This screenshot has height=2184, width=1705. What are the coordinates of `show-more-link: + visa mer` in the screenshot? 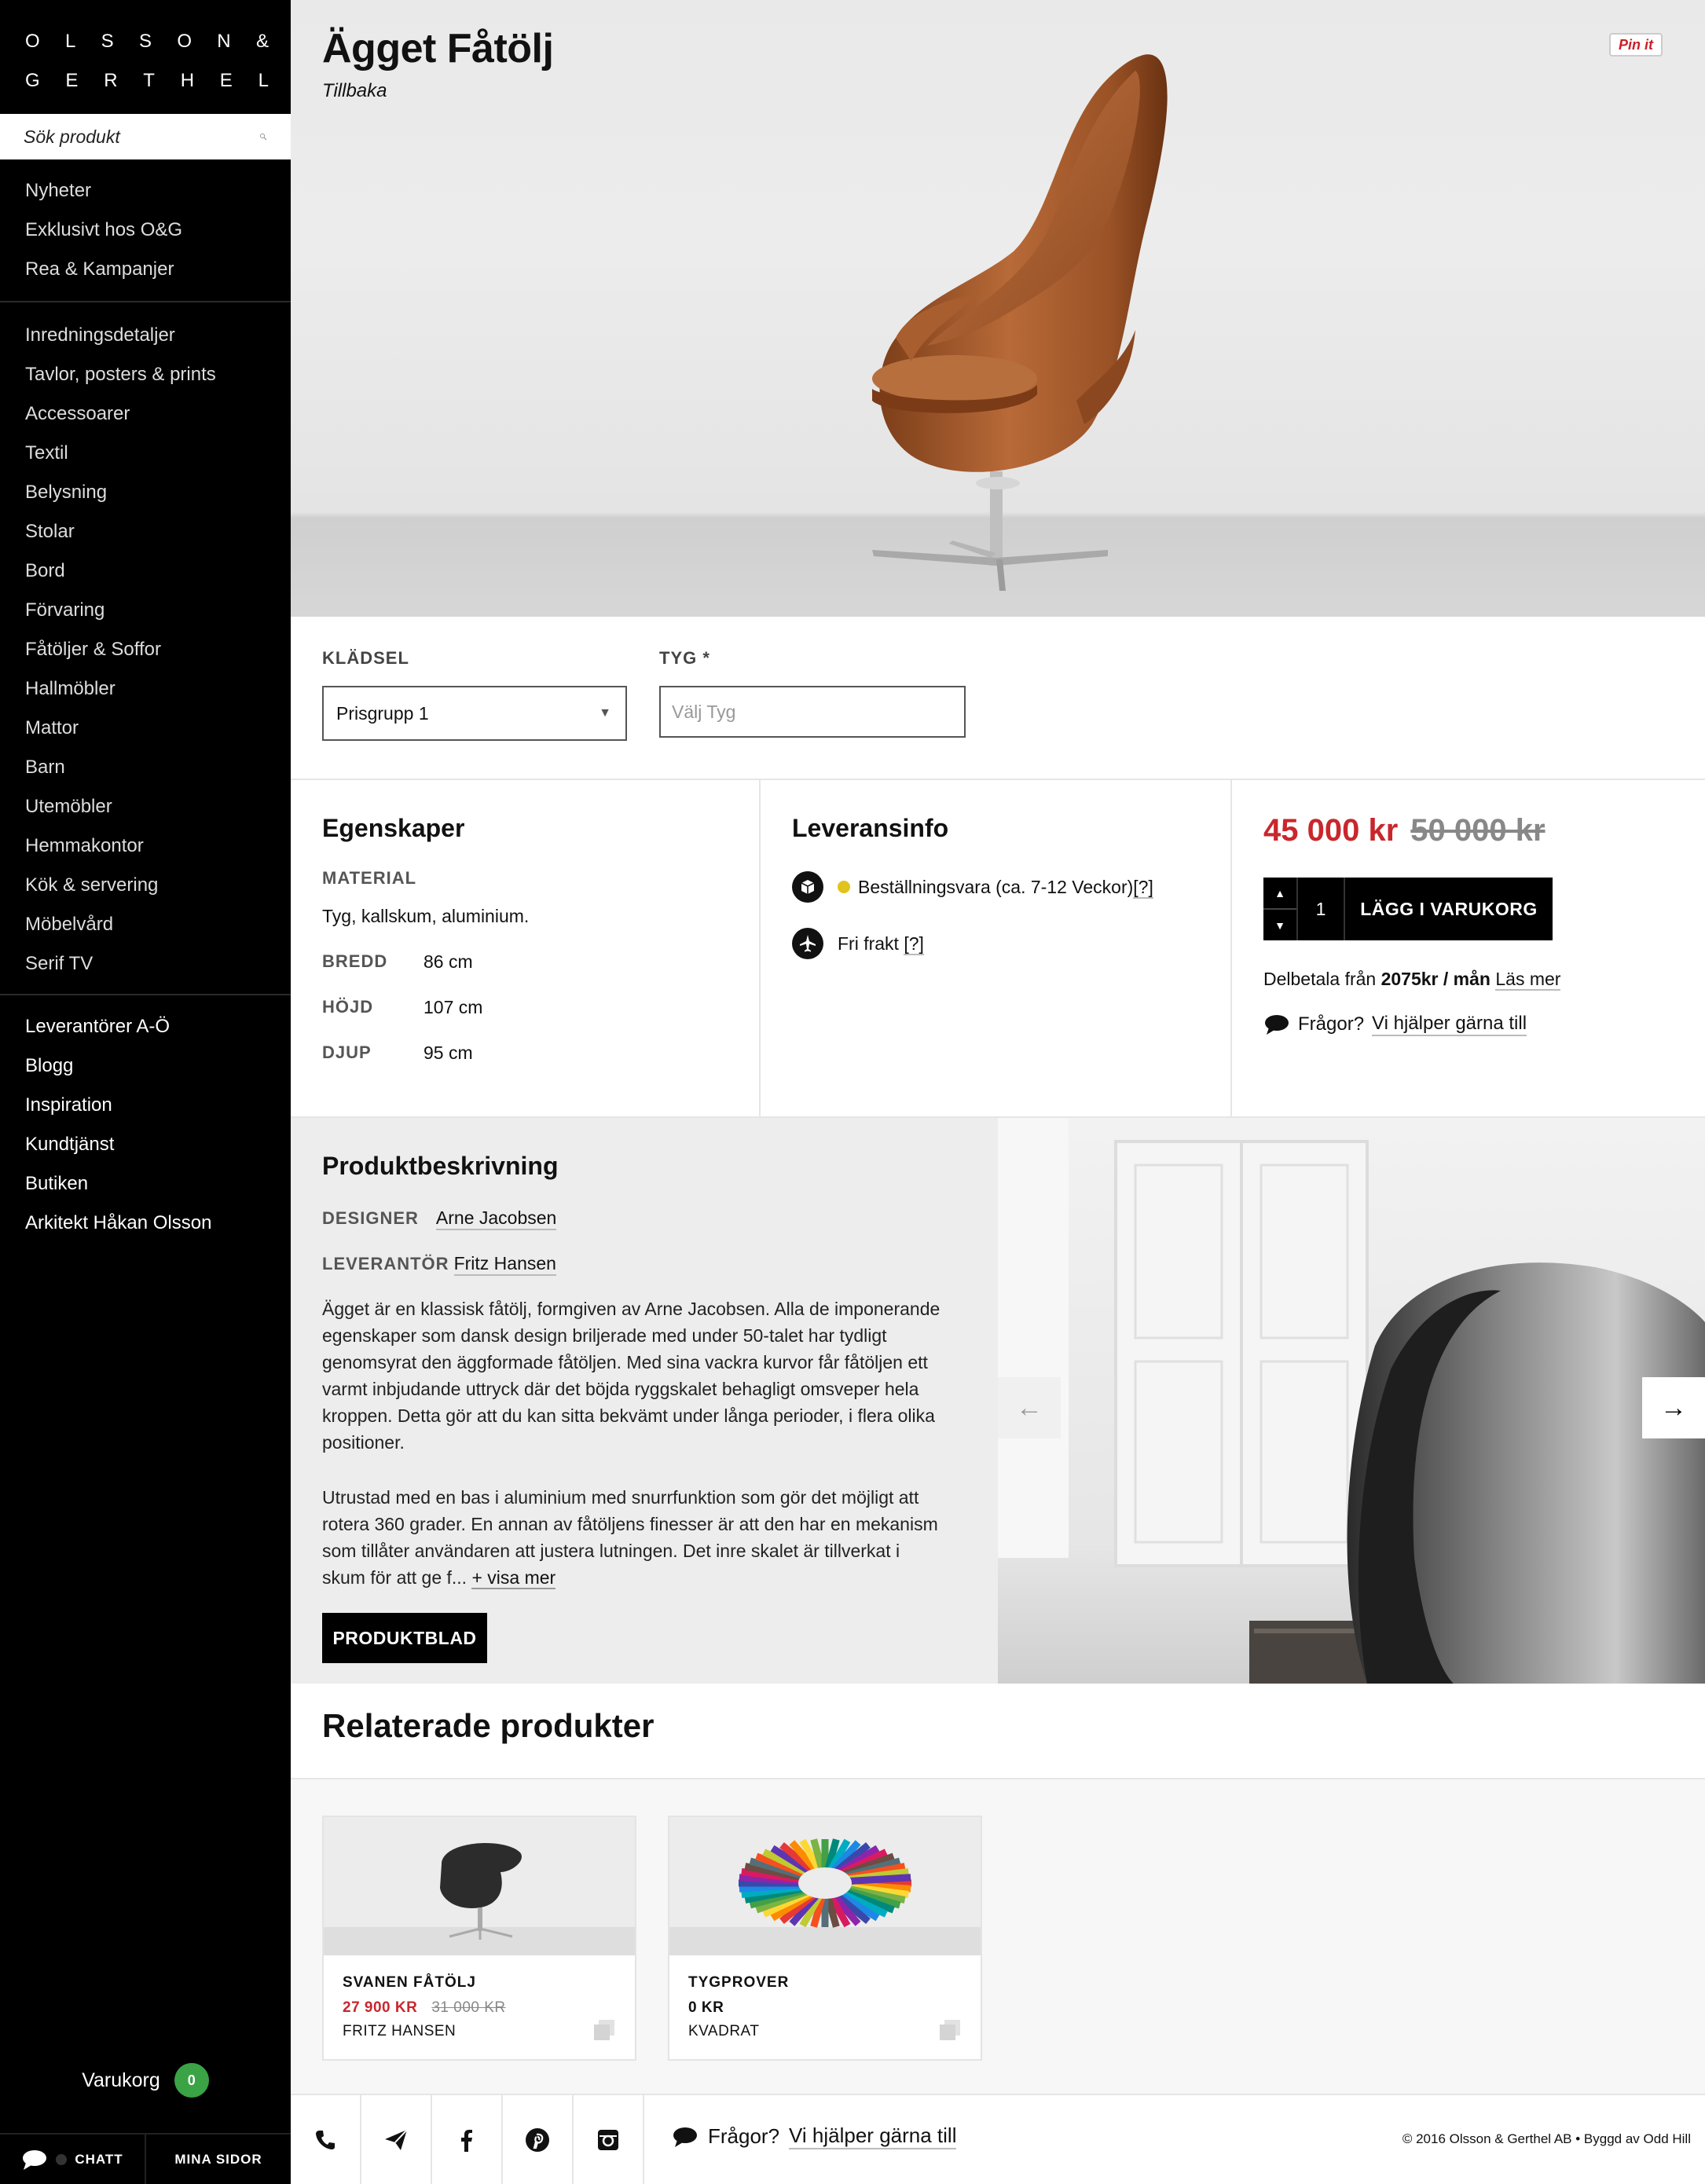 It's located at (513, 1578).